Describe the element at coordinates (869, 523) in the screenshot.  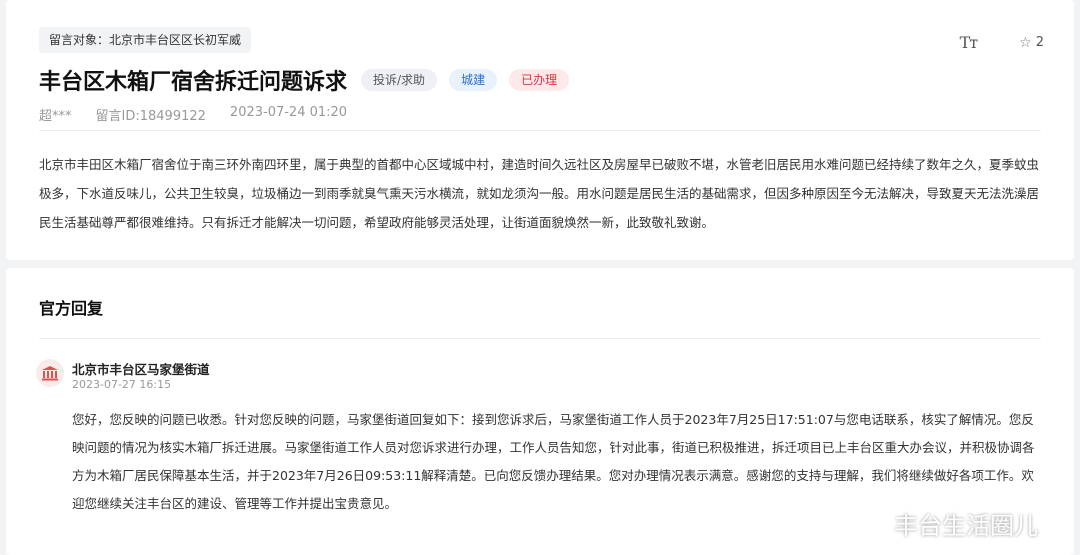
I see `wechat-icon` at that location.